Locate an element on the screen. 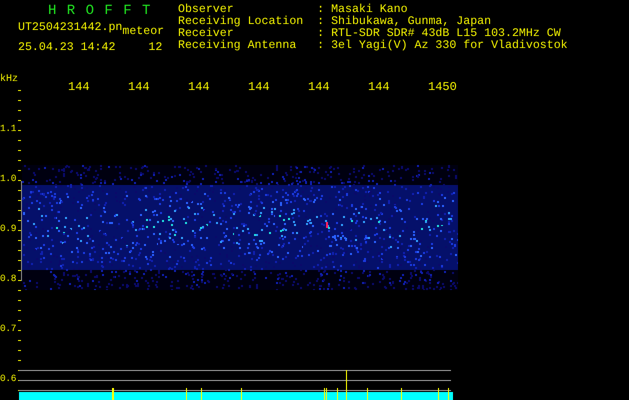 This screenshot has width=629, height=400. axis-label: 1.0 is located at coordinates (8, 179).